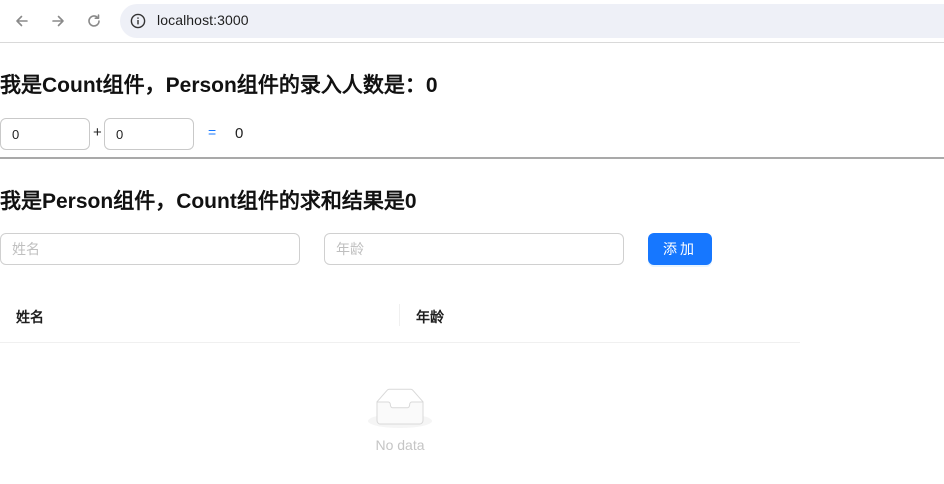  I want to click on empty-state: No data, so click(400, 420).